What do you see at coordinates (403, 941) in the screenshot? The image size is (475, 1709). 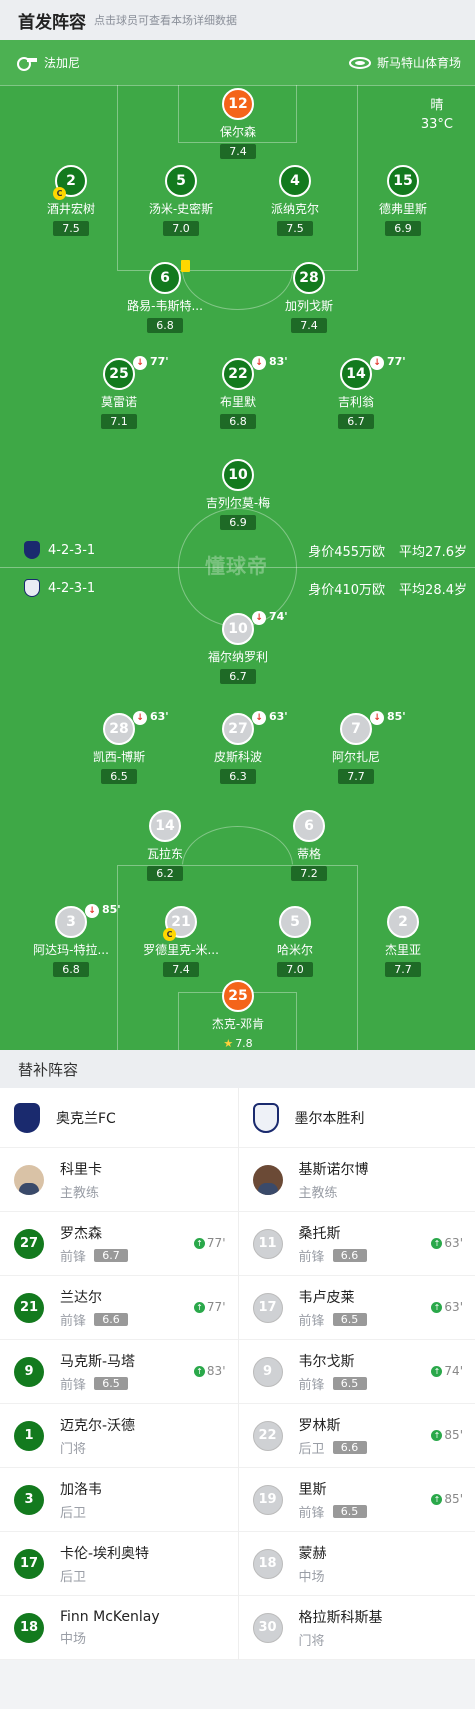 I see `away-player-d4: 2 杰里亚 7.7` at bounding box center [403, 941].